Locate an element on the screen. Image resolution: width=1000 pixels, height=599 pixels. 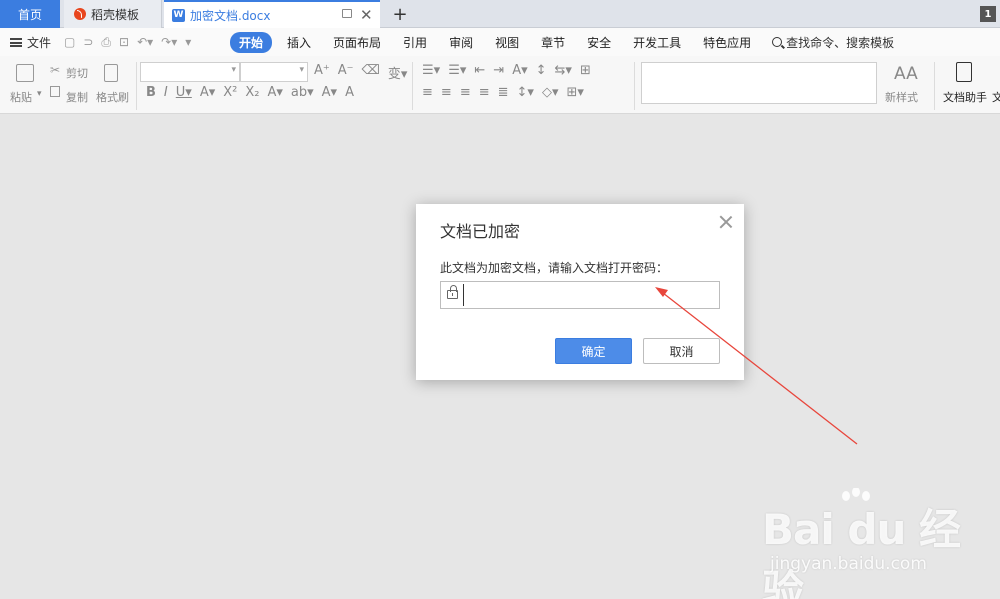
line-spacing-icon: ↕▾ is located at coordinates (525, 92).